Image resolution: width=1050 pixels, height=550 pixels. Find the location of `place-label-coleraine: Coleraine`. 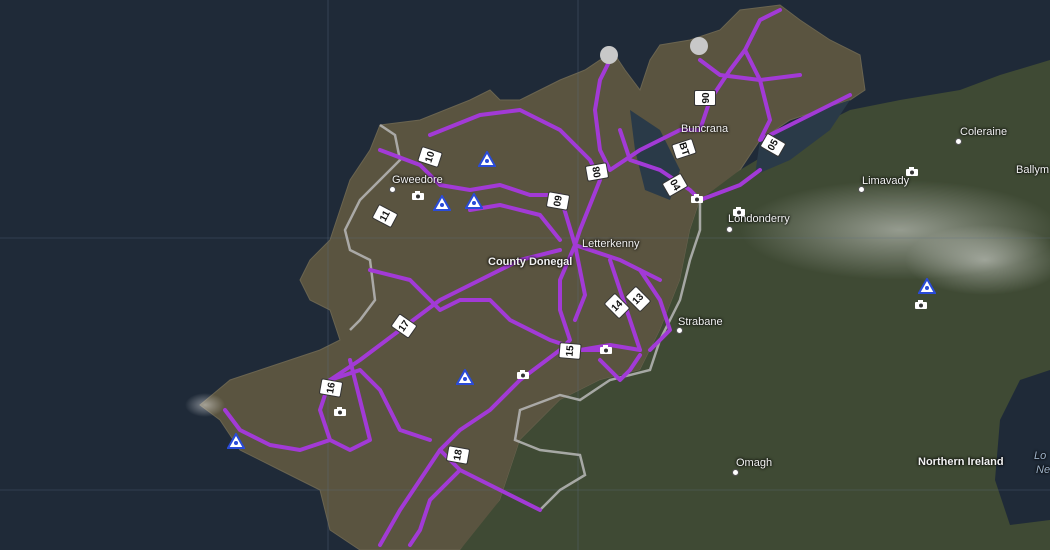

place-label-coleraine: Coleraine is located at coordinates (984, 132).